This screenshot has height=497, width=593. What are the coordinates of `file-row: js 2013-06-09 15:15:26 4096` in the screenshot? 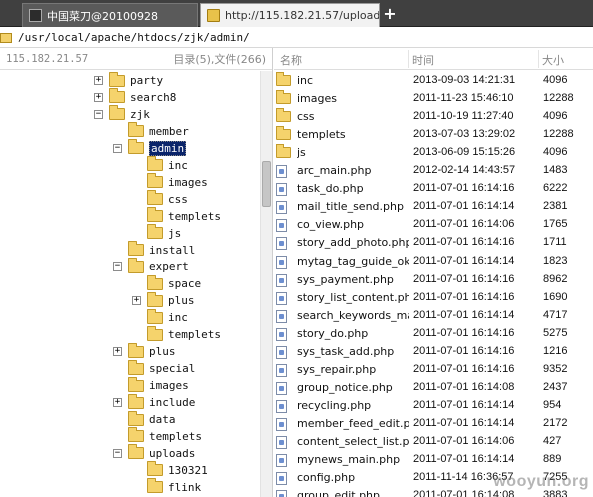 It's located at (433, 153).